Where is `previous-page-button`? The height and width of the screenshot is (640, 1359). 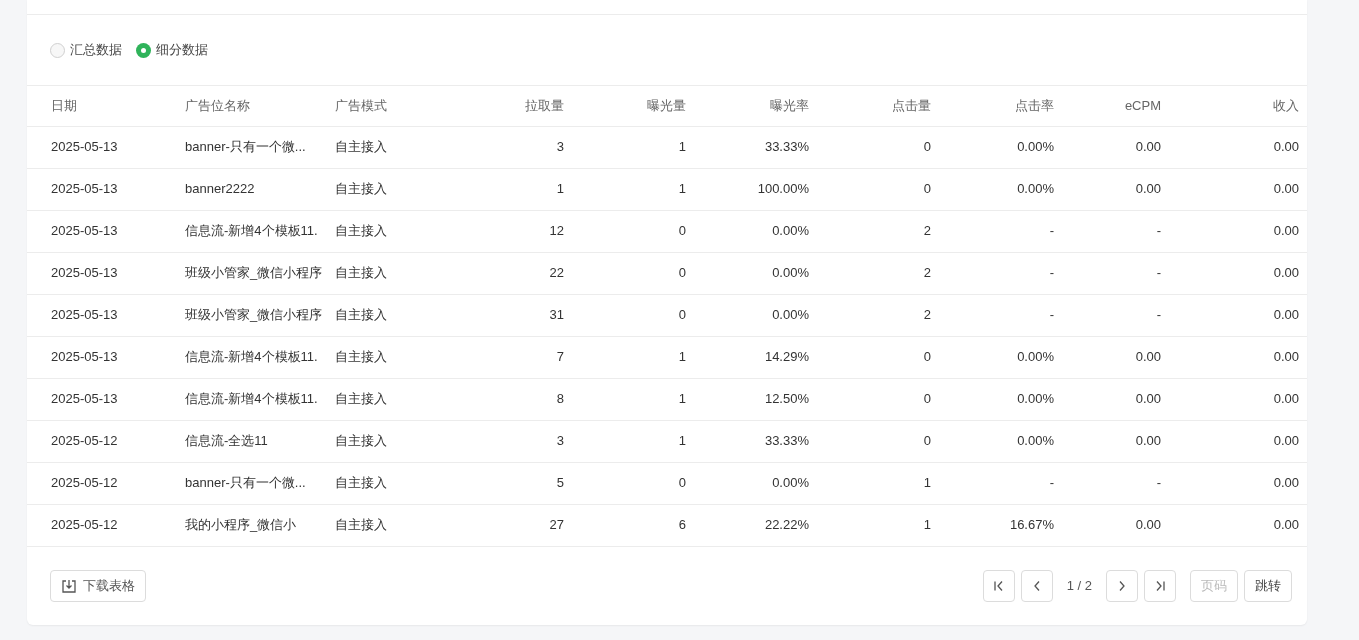
previous-page-button is located at coordinates (1036, 585).